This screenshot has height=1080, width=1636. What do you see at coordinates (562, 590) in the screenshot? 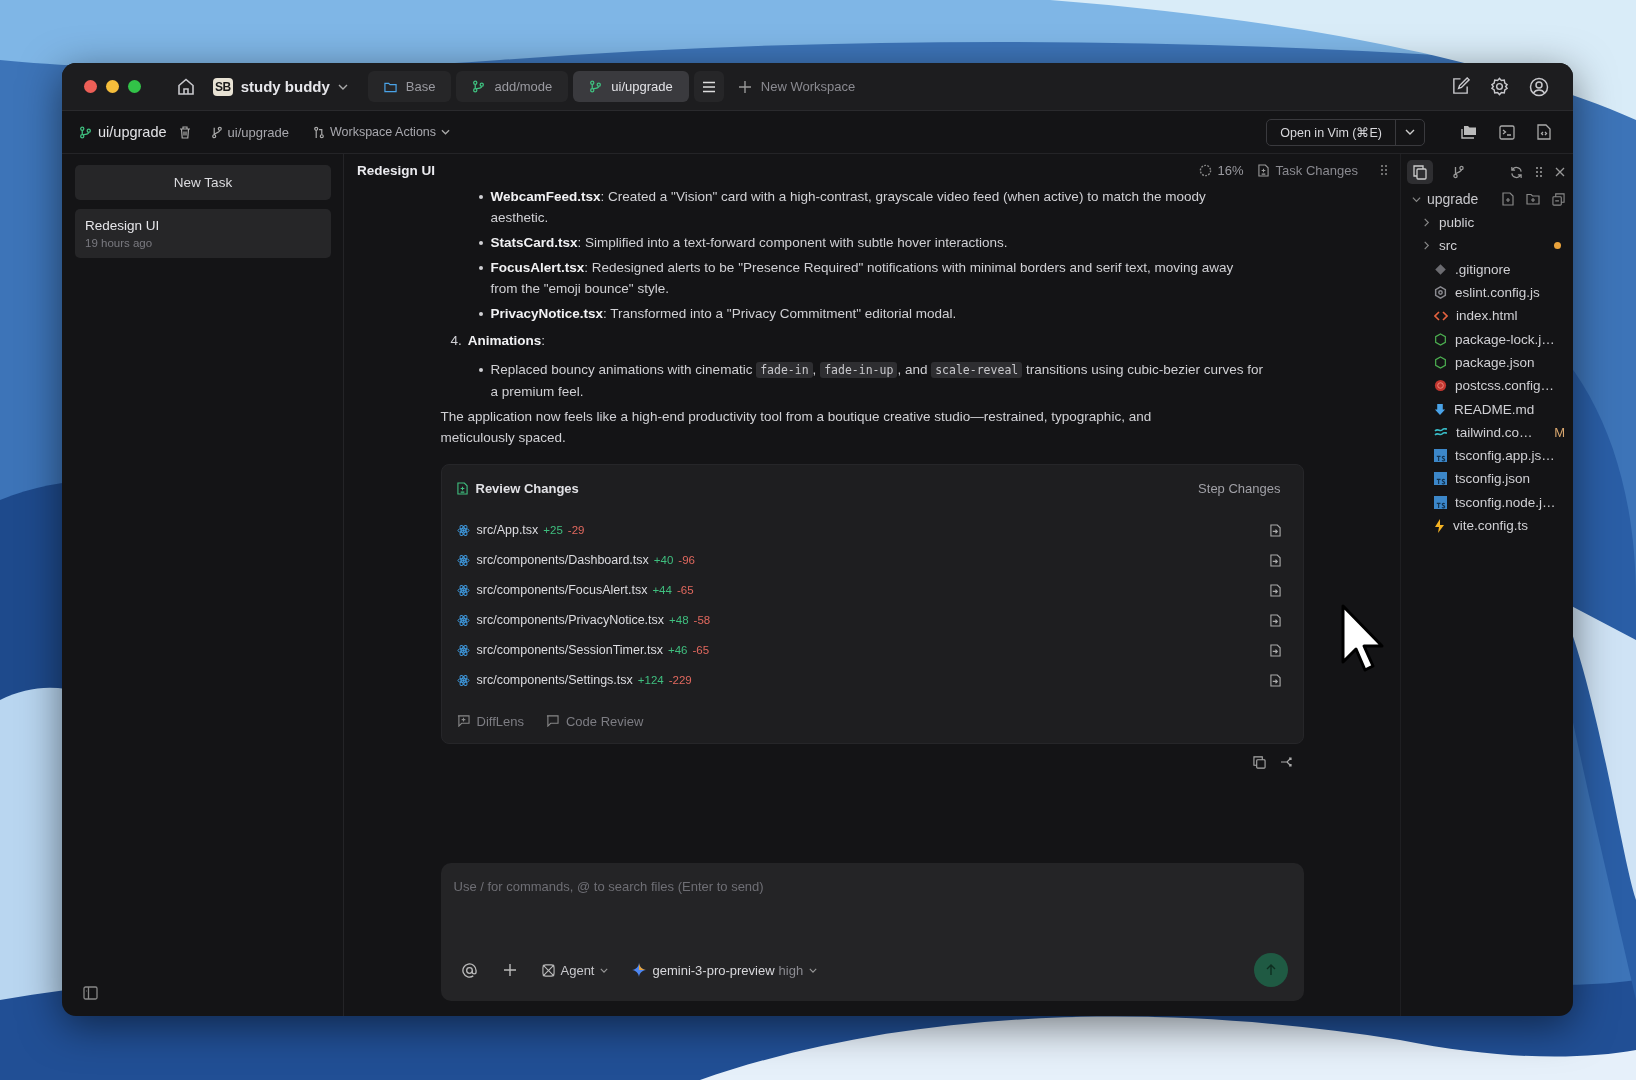
I see `file-path-link: src/components/FocusAlert.tsx` at bounding box center [562, 590].